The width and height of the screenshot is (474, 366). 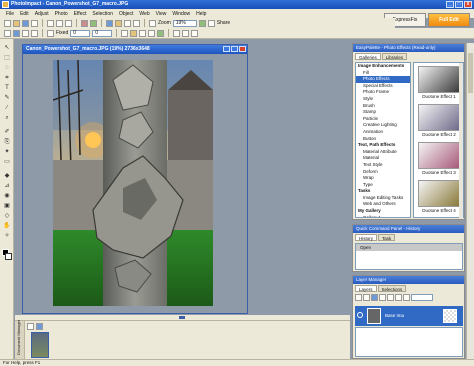 What do you see at coordinates (25, 33) in the screenshot?
I see `selection-subtract-icon` at bounding box center [25, 33].